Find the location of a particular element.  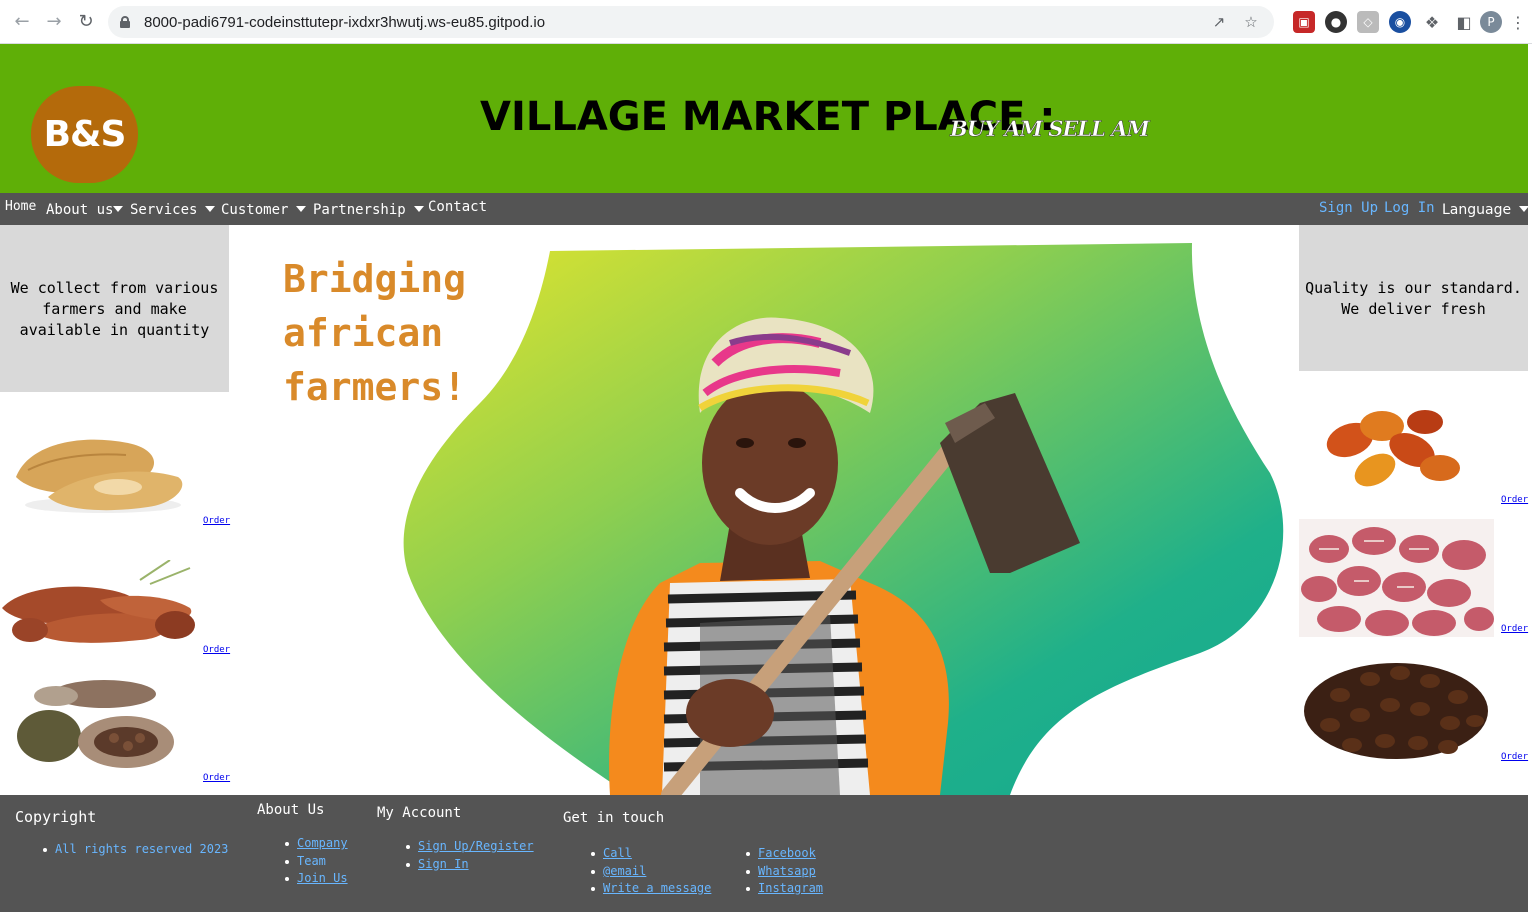

puzzle-icon: ❖ is located at coordinates (1432, 22).